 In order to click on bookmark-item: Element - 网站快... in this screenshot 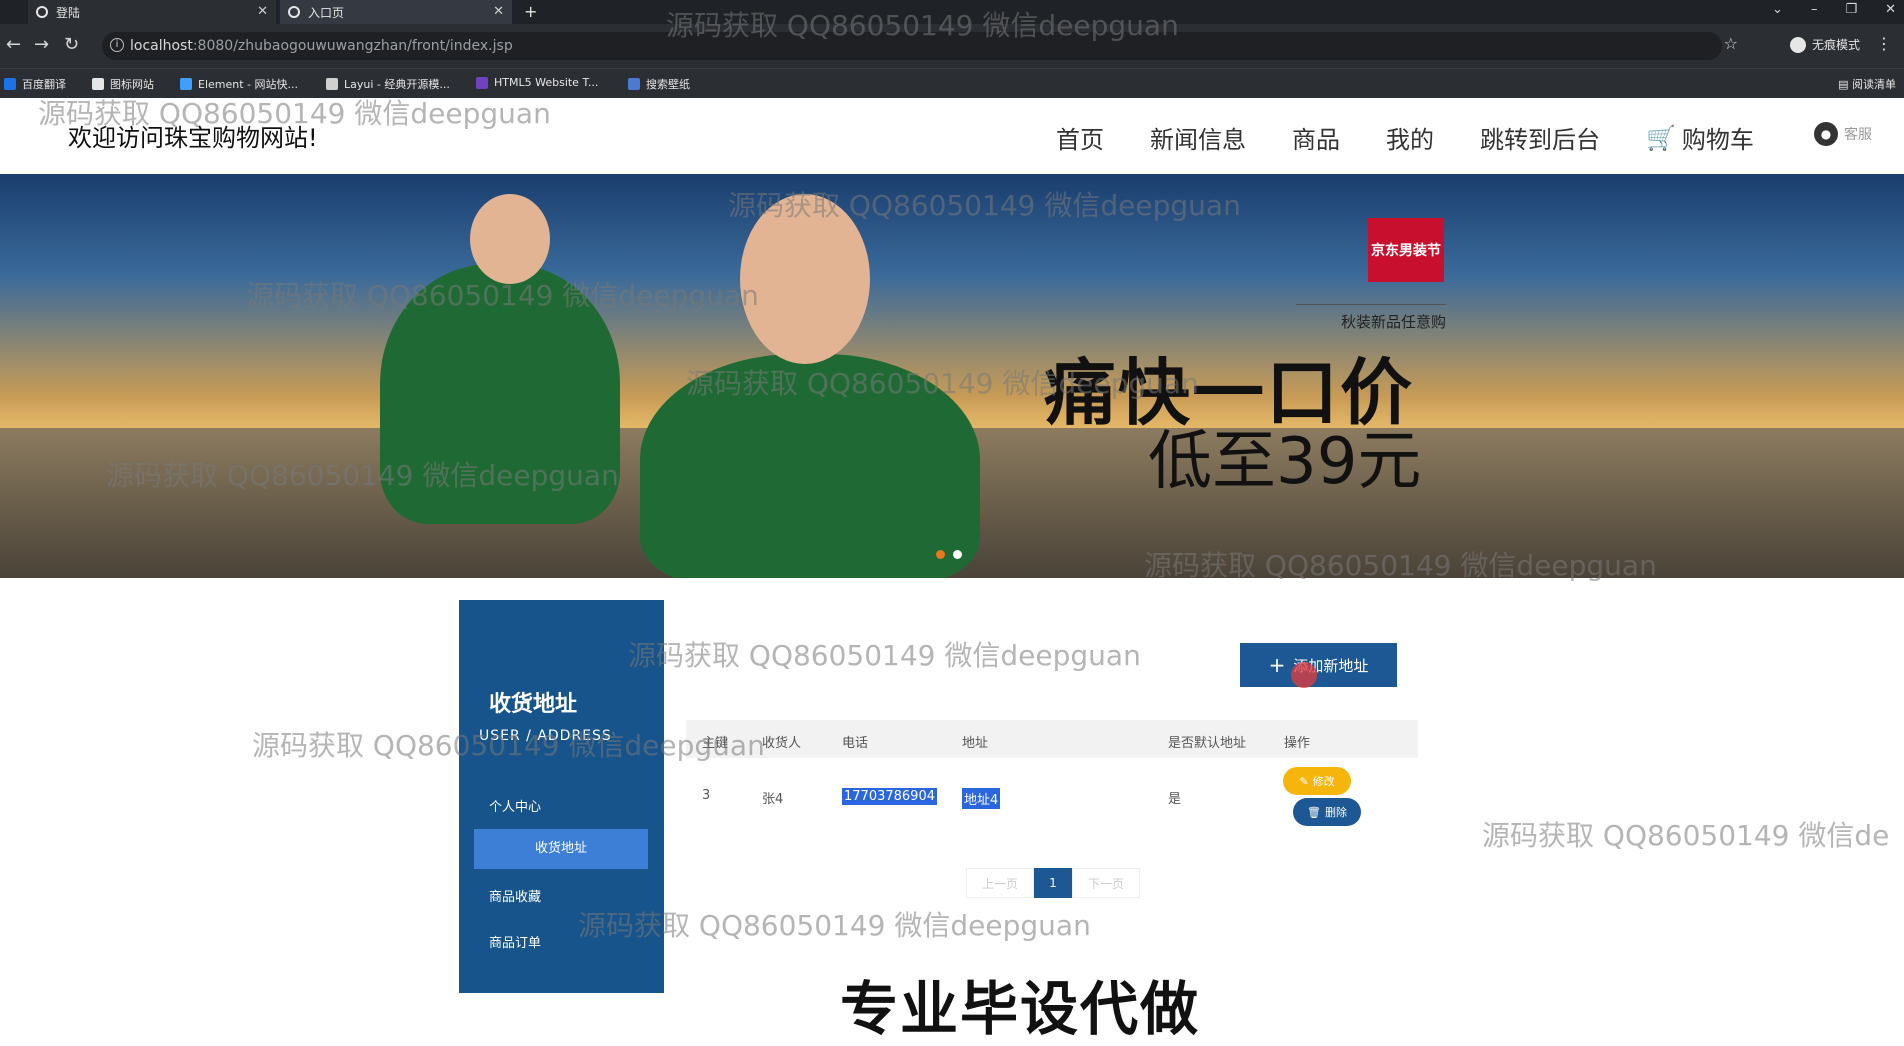, I will do `click(239, 84)`.